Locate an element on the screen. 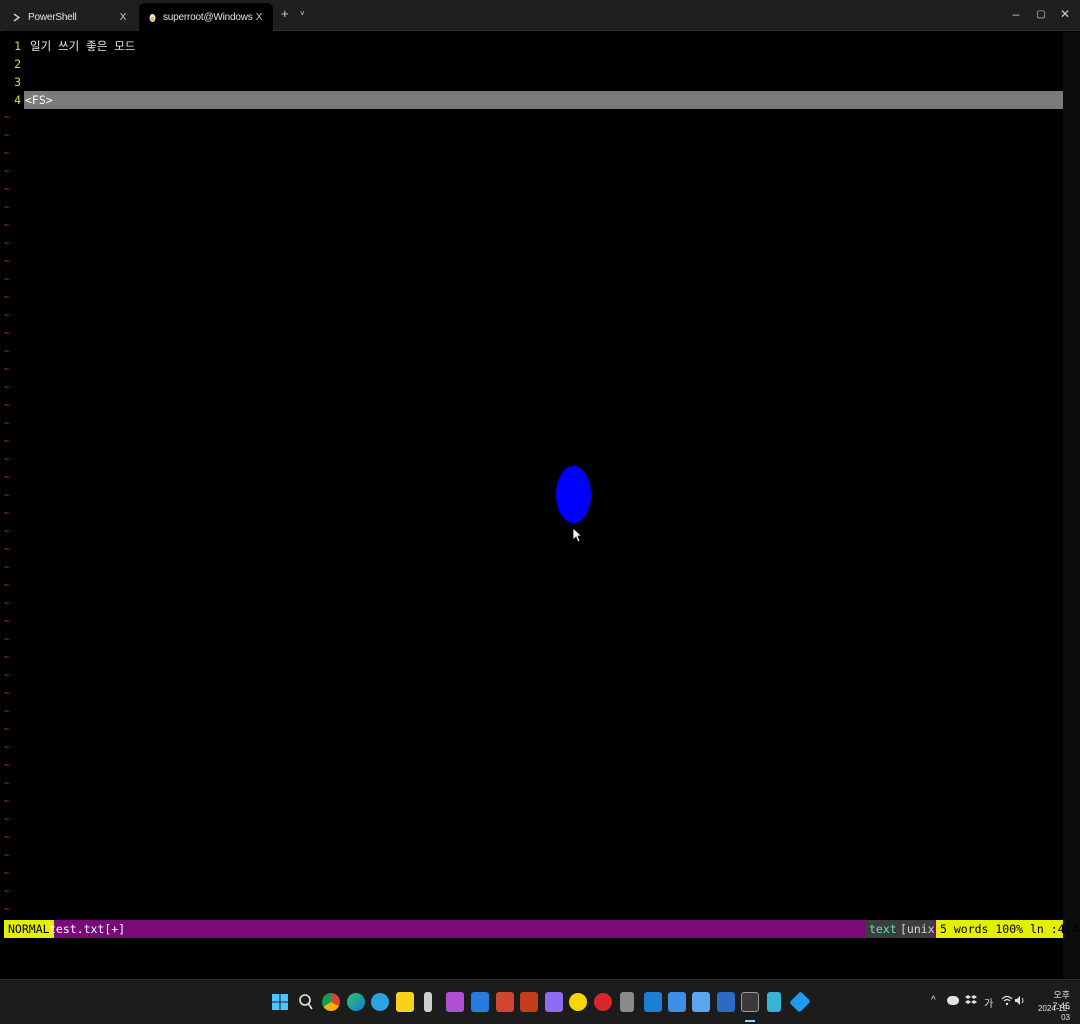 The image size is (1080, 1024). tab-ubuntu: superroot@Windows11Pro: ~/ X is located at coordinates (206, 17).